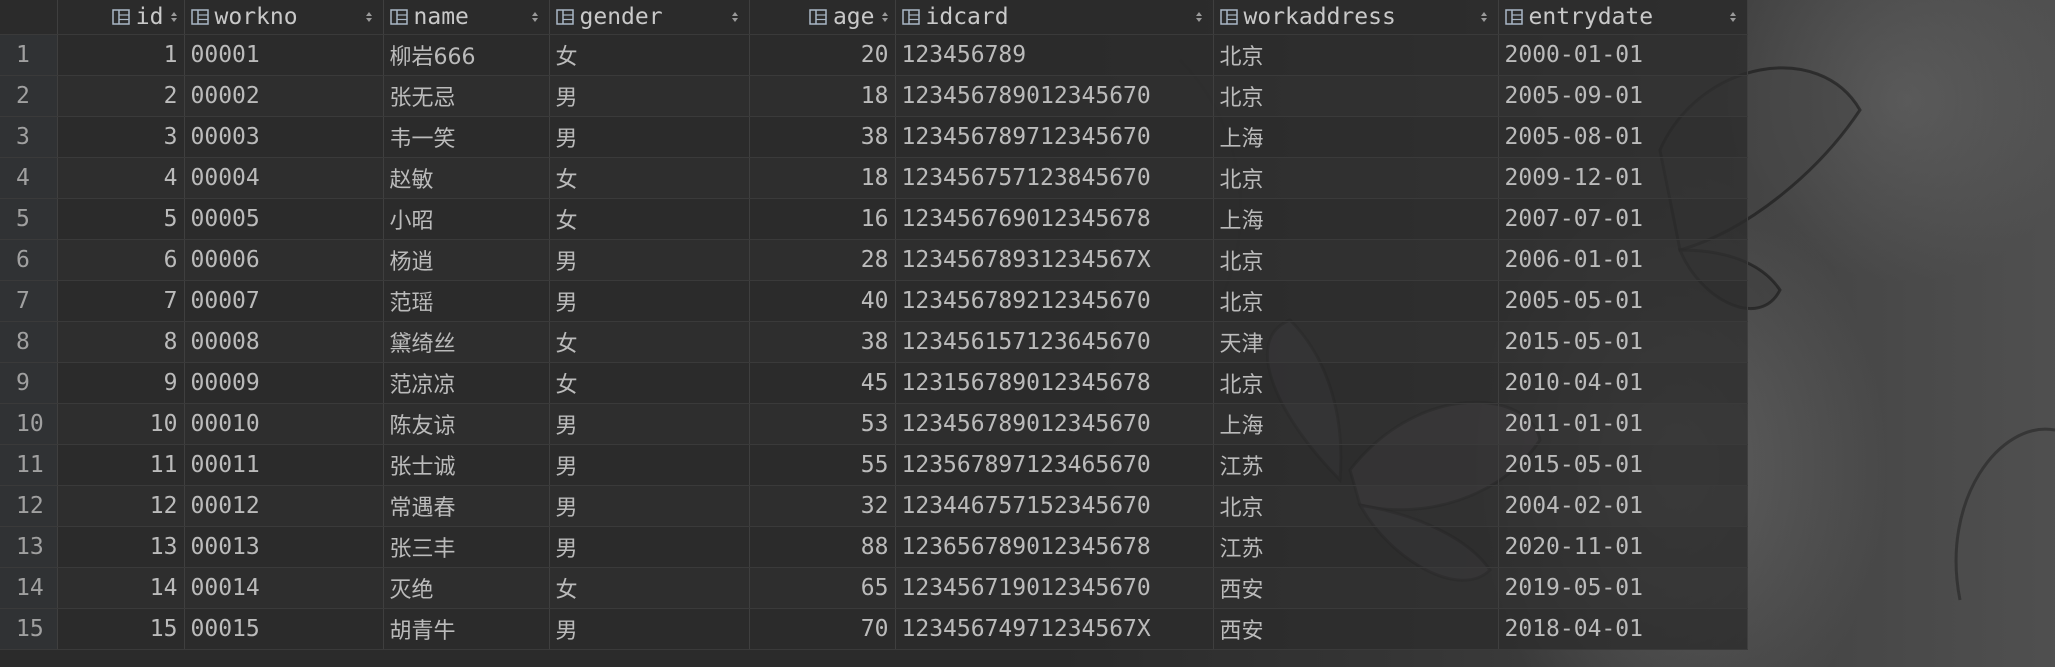  Describe the element at coordinates (121, 219) in the screenshot. I see `cell-id: 5` at that location.